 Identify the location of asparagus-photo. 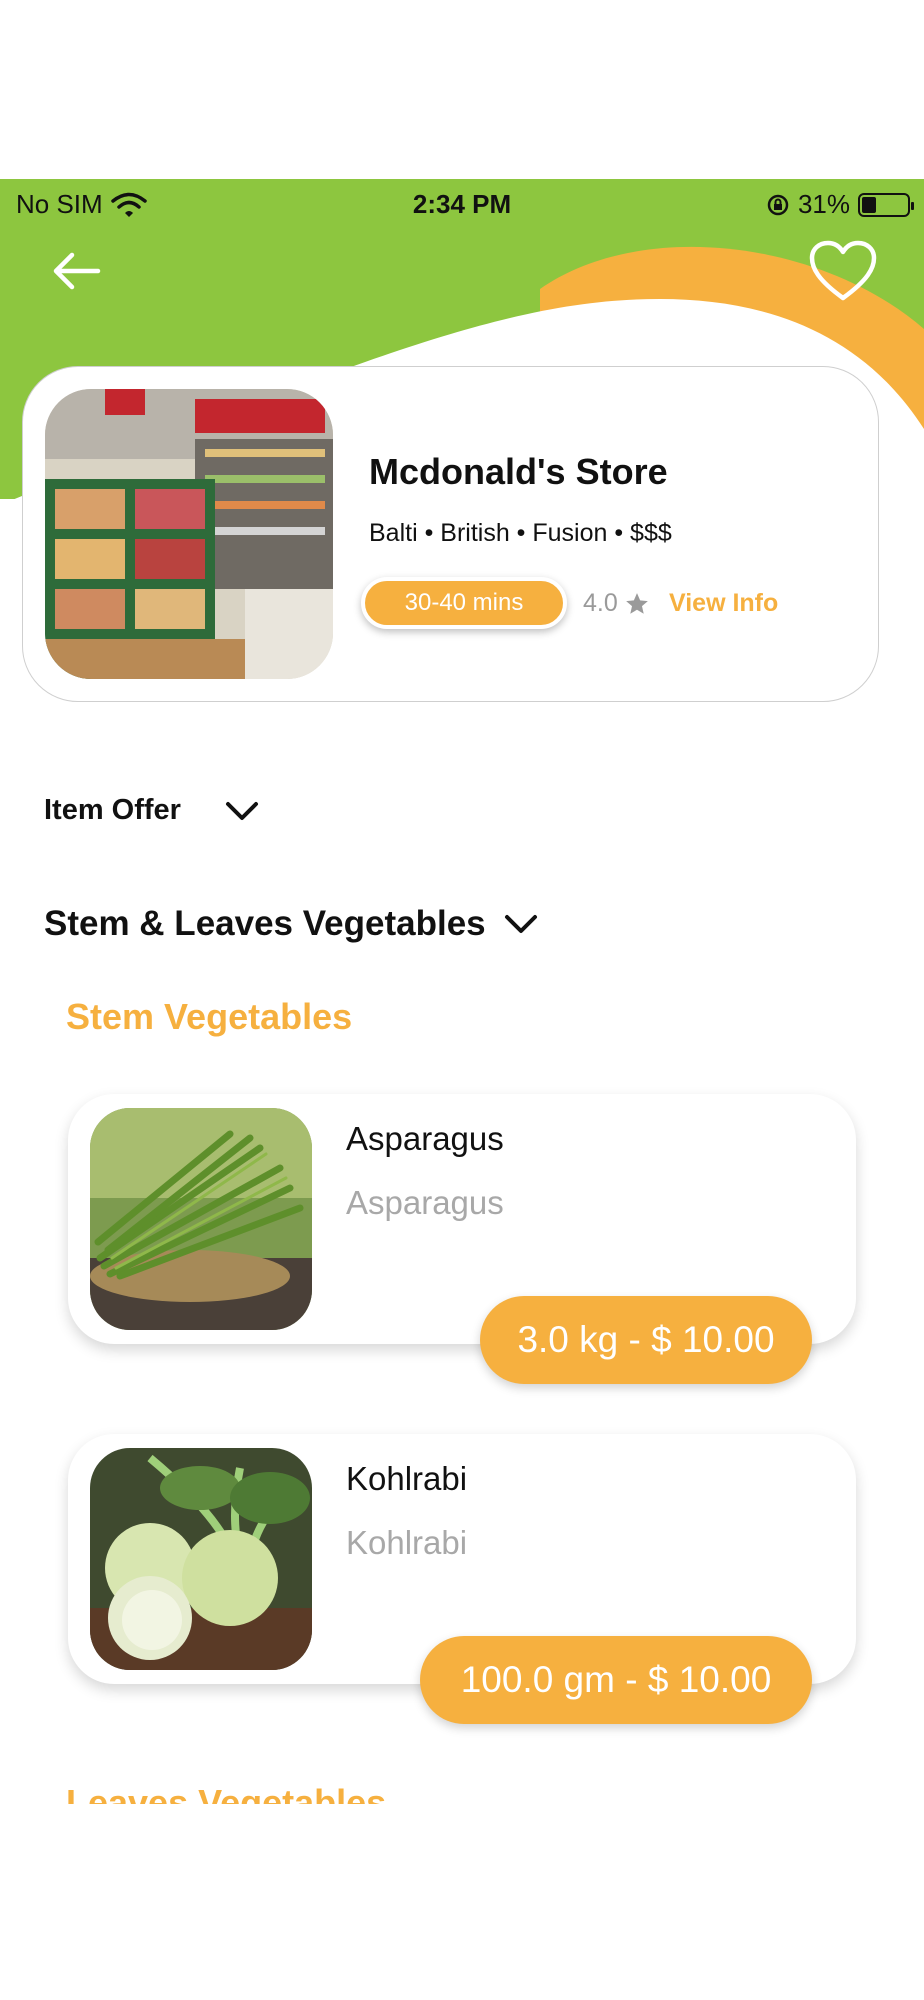
(201, 1219).